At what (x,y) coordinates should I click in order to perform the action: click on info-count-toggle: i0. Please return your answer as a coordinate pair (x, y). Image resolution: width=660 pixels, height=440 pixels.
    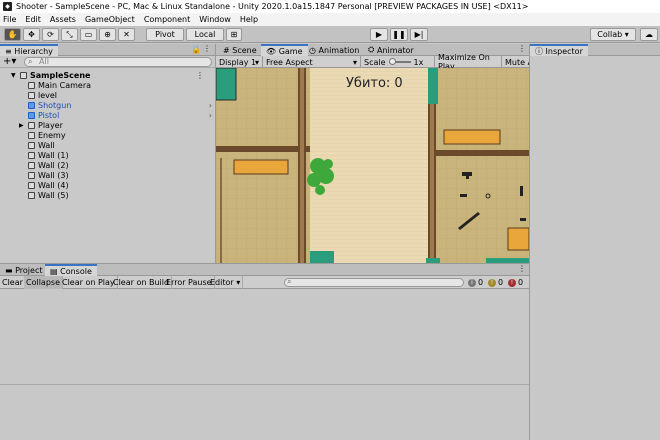
    Looking at the image, I should click on (475, 282).